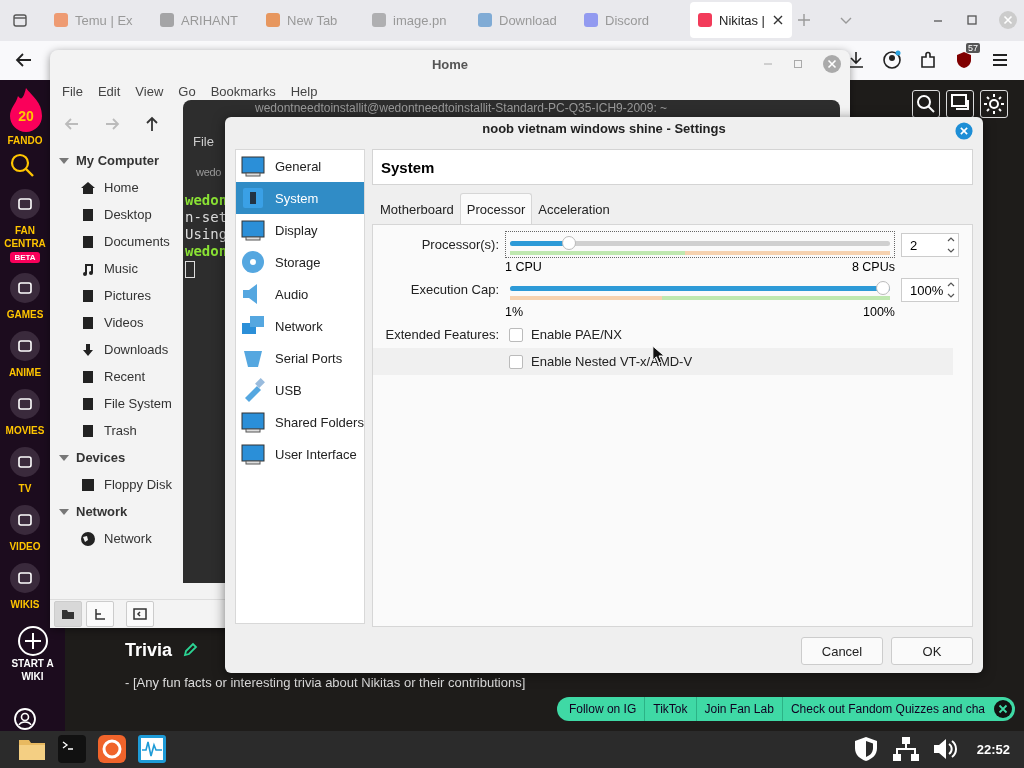 The image size is (1024, 768). Describe the element at coordinates (300, 358) in the screenshot. I see `category-item: Serial Ports` at that location.